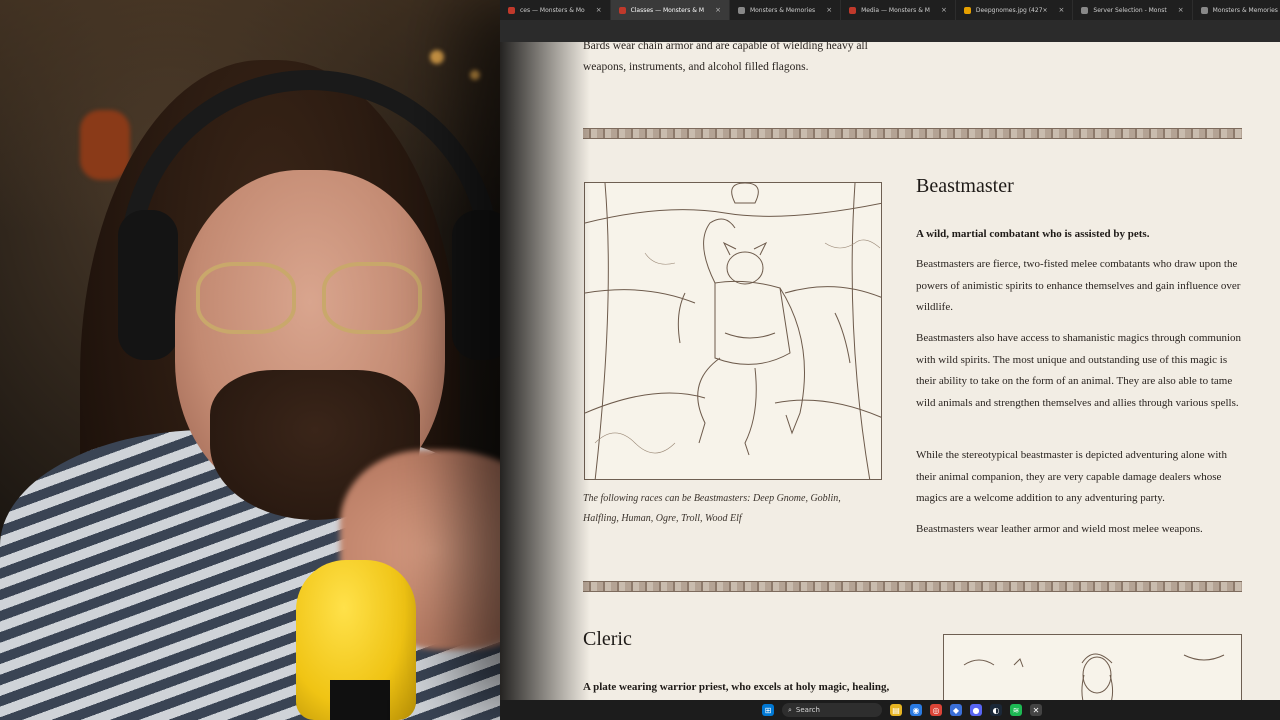  I want to click on cleric-title: Cleric, so click(607, 639).